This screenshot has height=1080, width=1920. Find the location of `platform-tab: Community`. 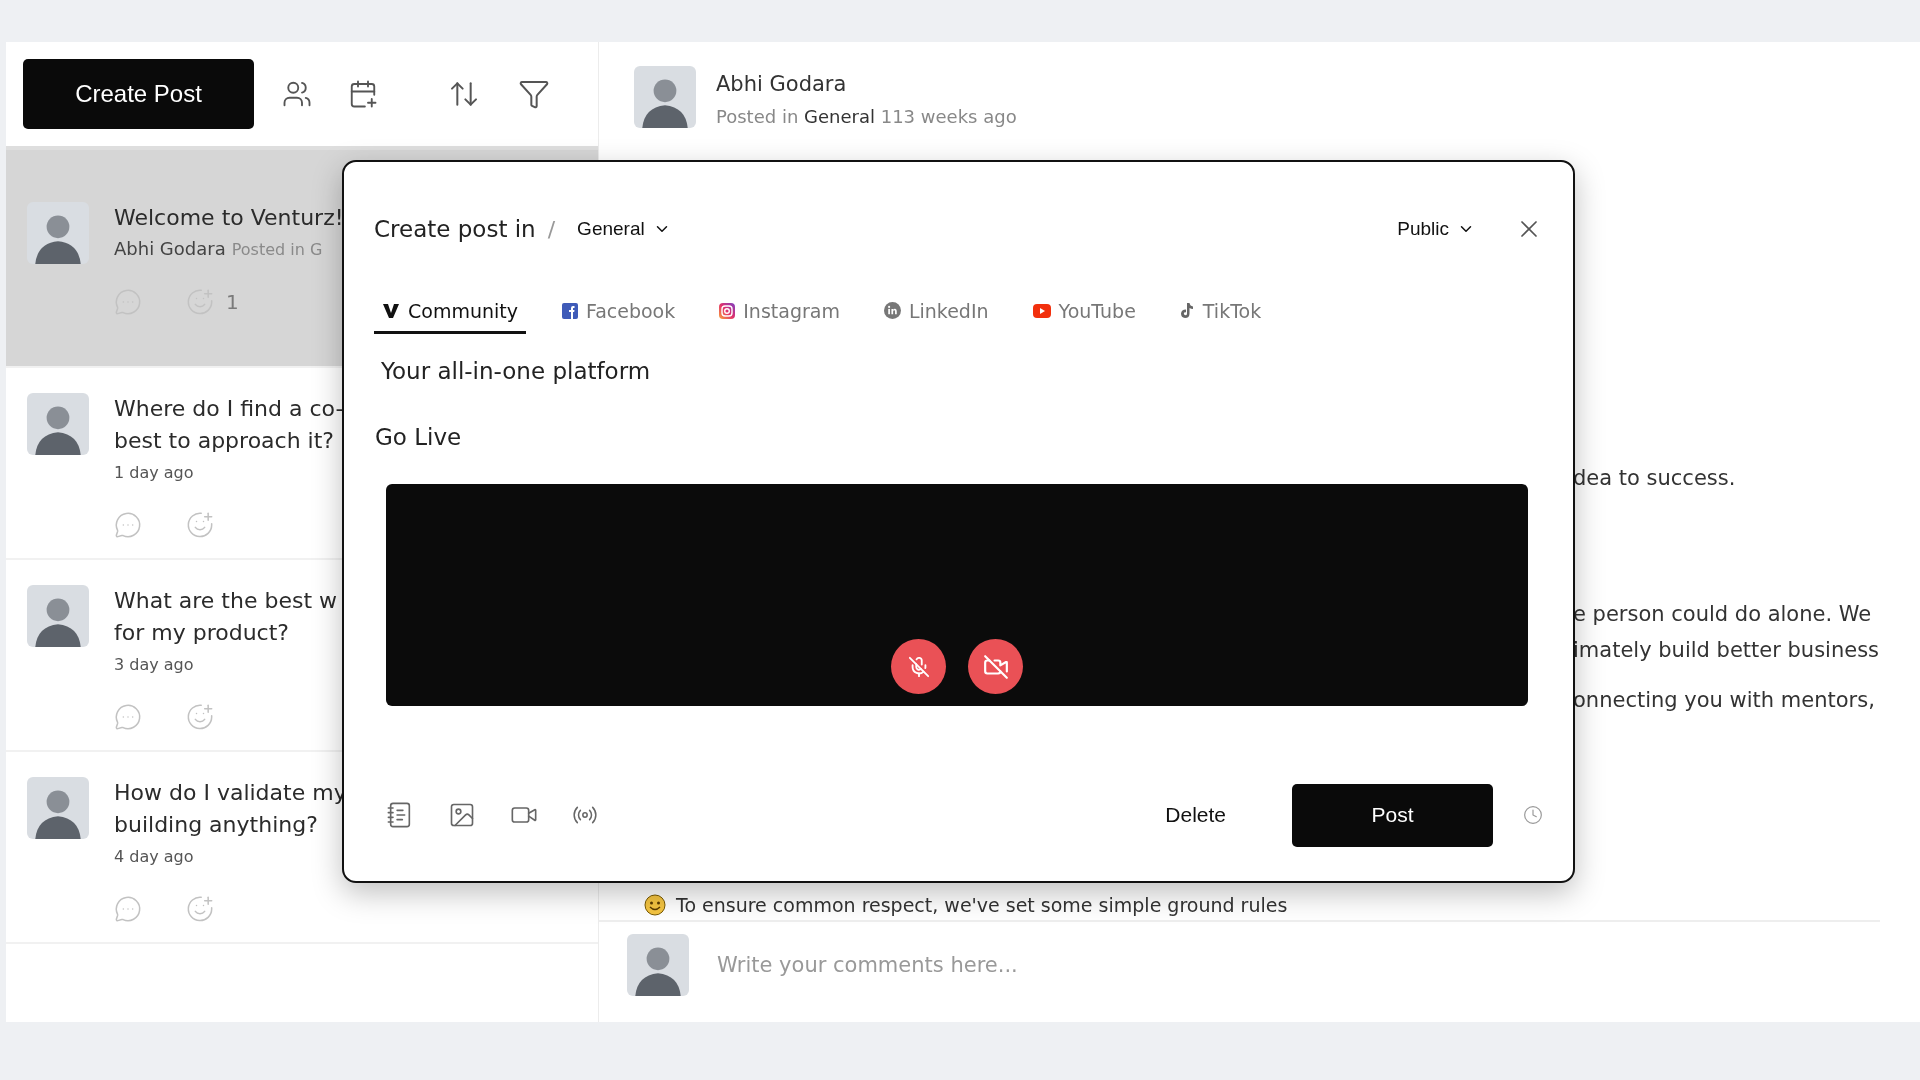

platform-tab: Community is located at coordinates (450, 312).